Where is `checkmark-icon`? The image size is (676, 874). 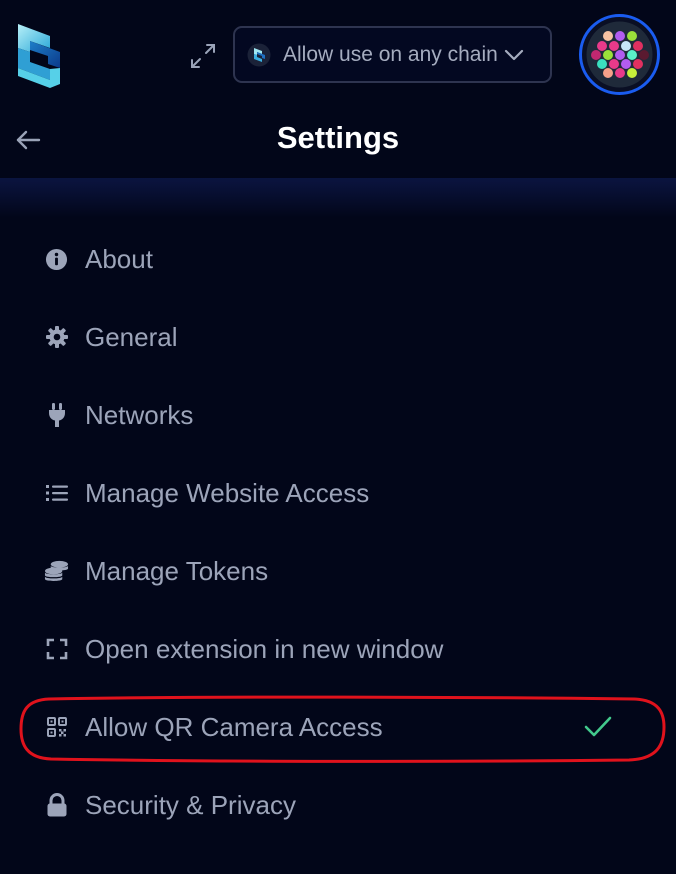
checkmark-icon is located at coordinates (598, 727).